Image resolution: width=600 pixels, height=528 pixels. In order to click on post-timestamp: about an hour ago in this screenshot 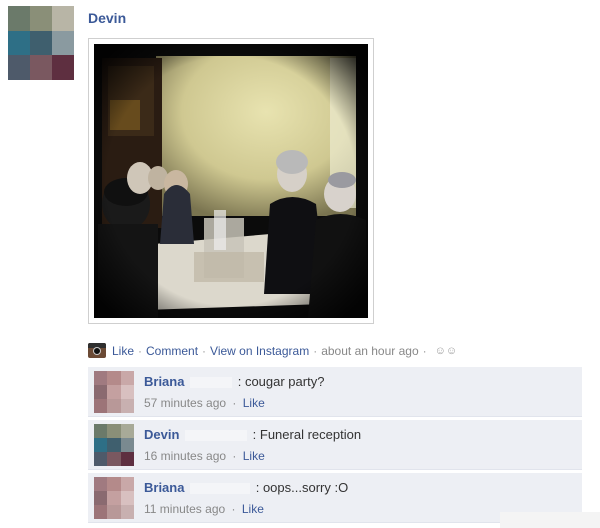, I will do `click(369, 351)`.